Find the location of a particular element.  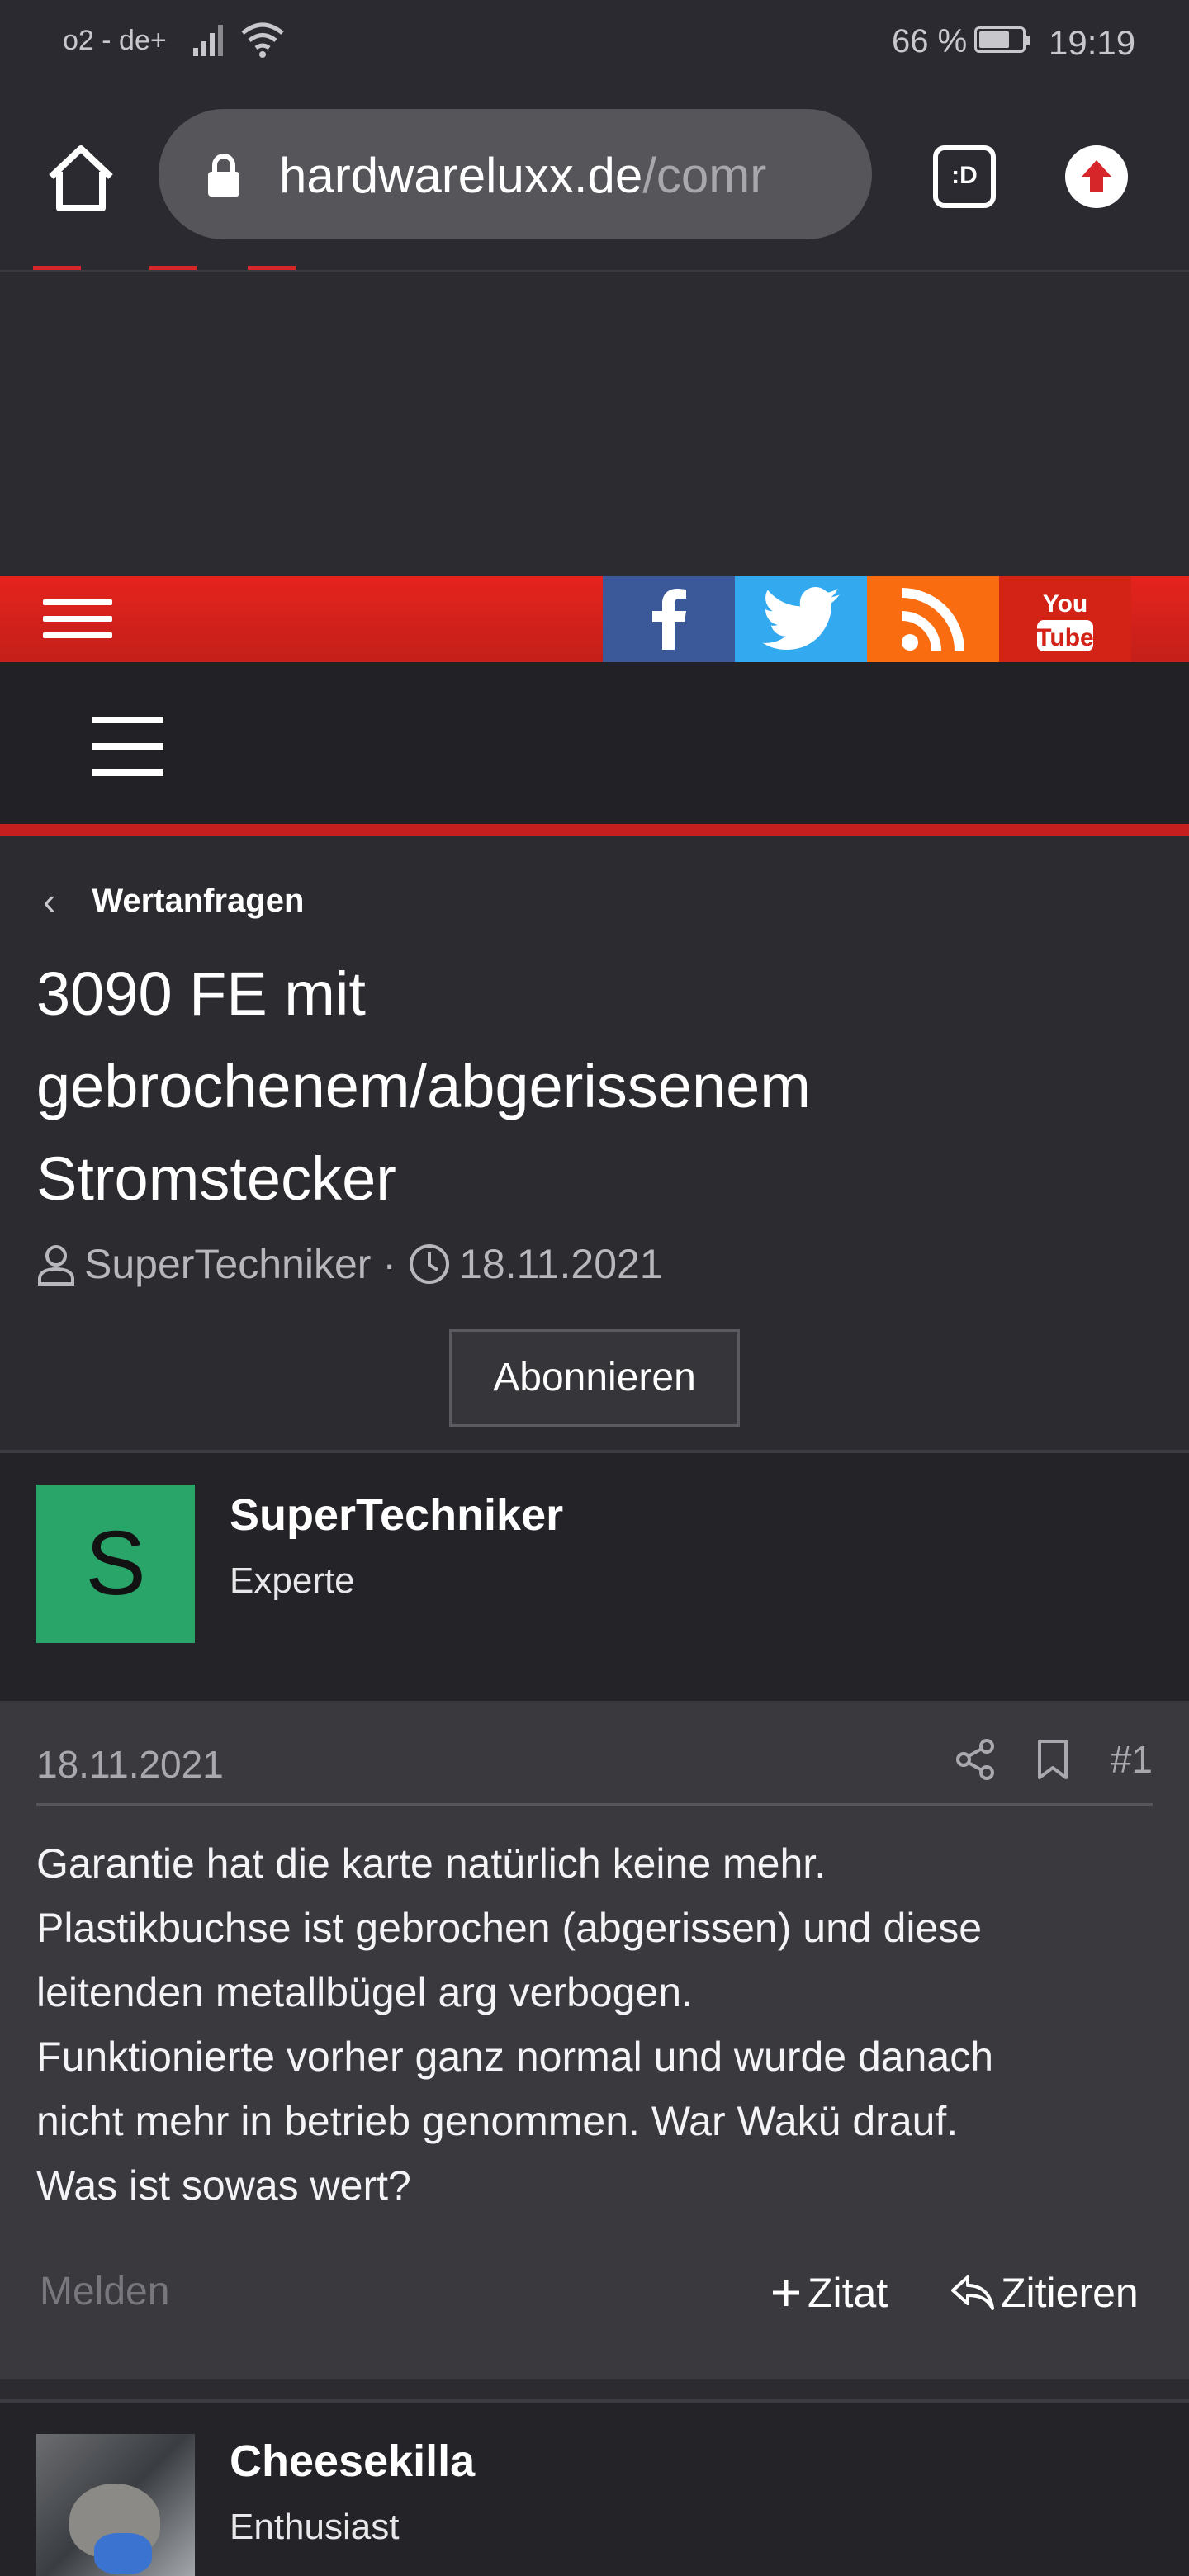

report-link: Melden is located at coordinates (104, 2291).